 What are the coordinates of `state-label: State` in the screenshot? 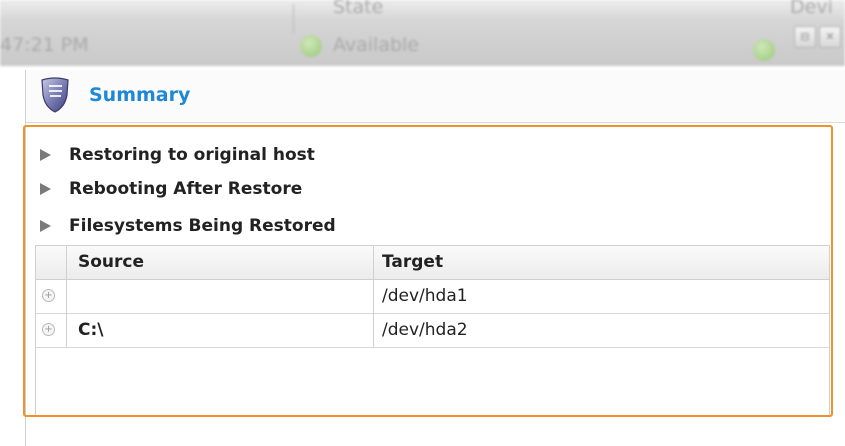 It's located at (358, 9).